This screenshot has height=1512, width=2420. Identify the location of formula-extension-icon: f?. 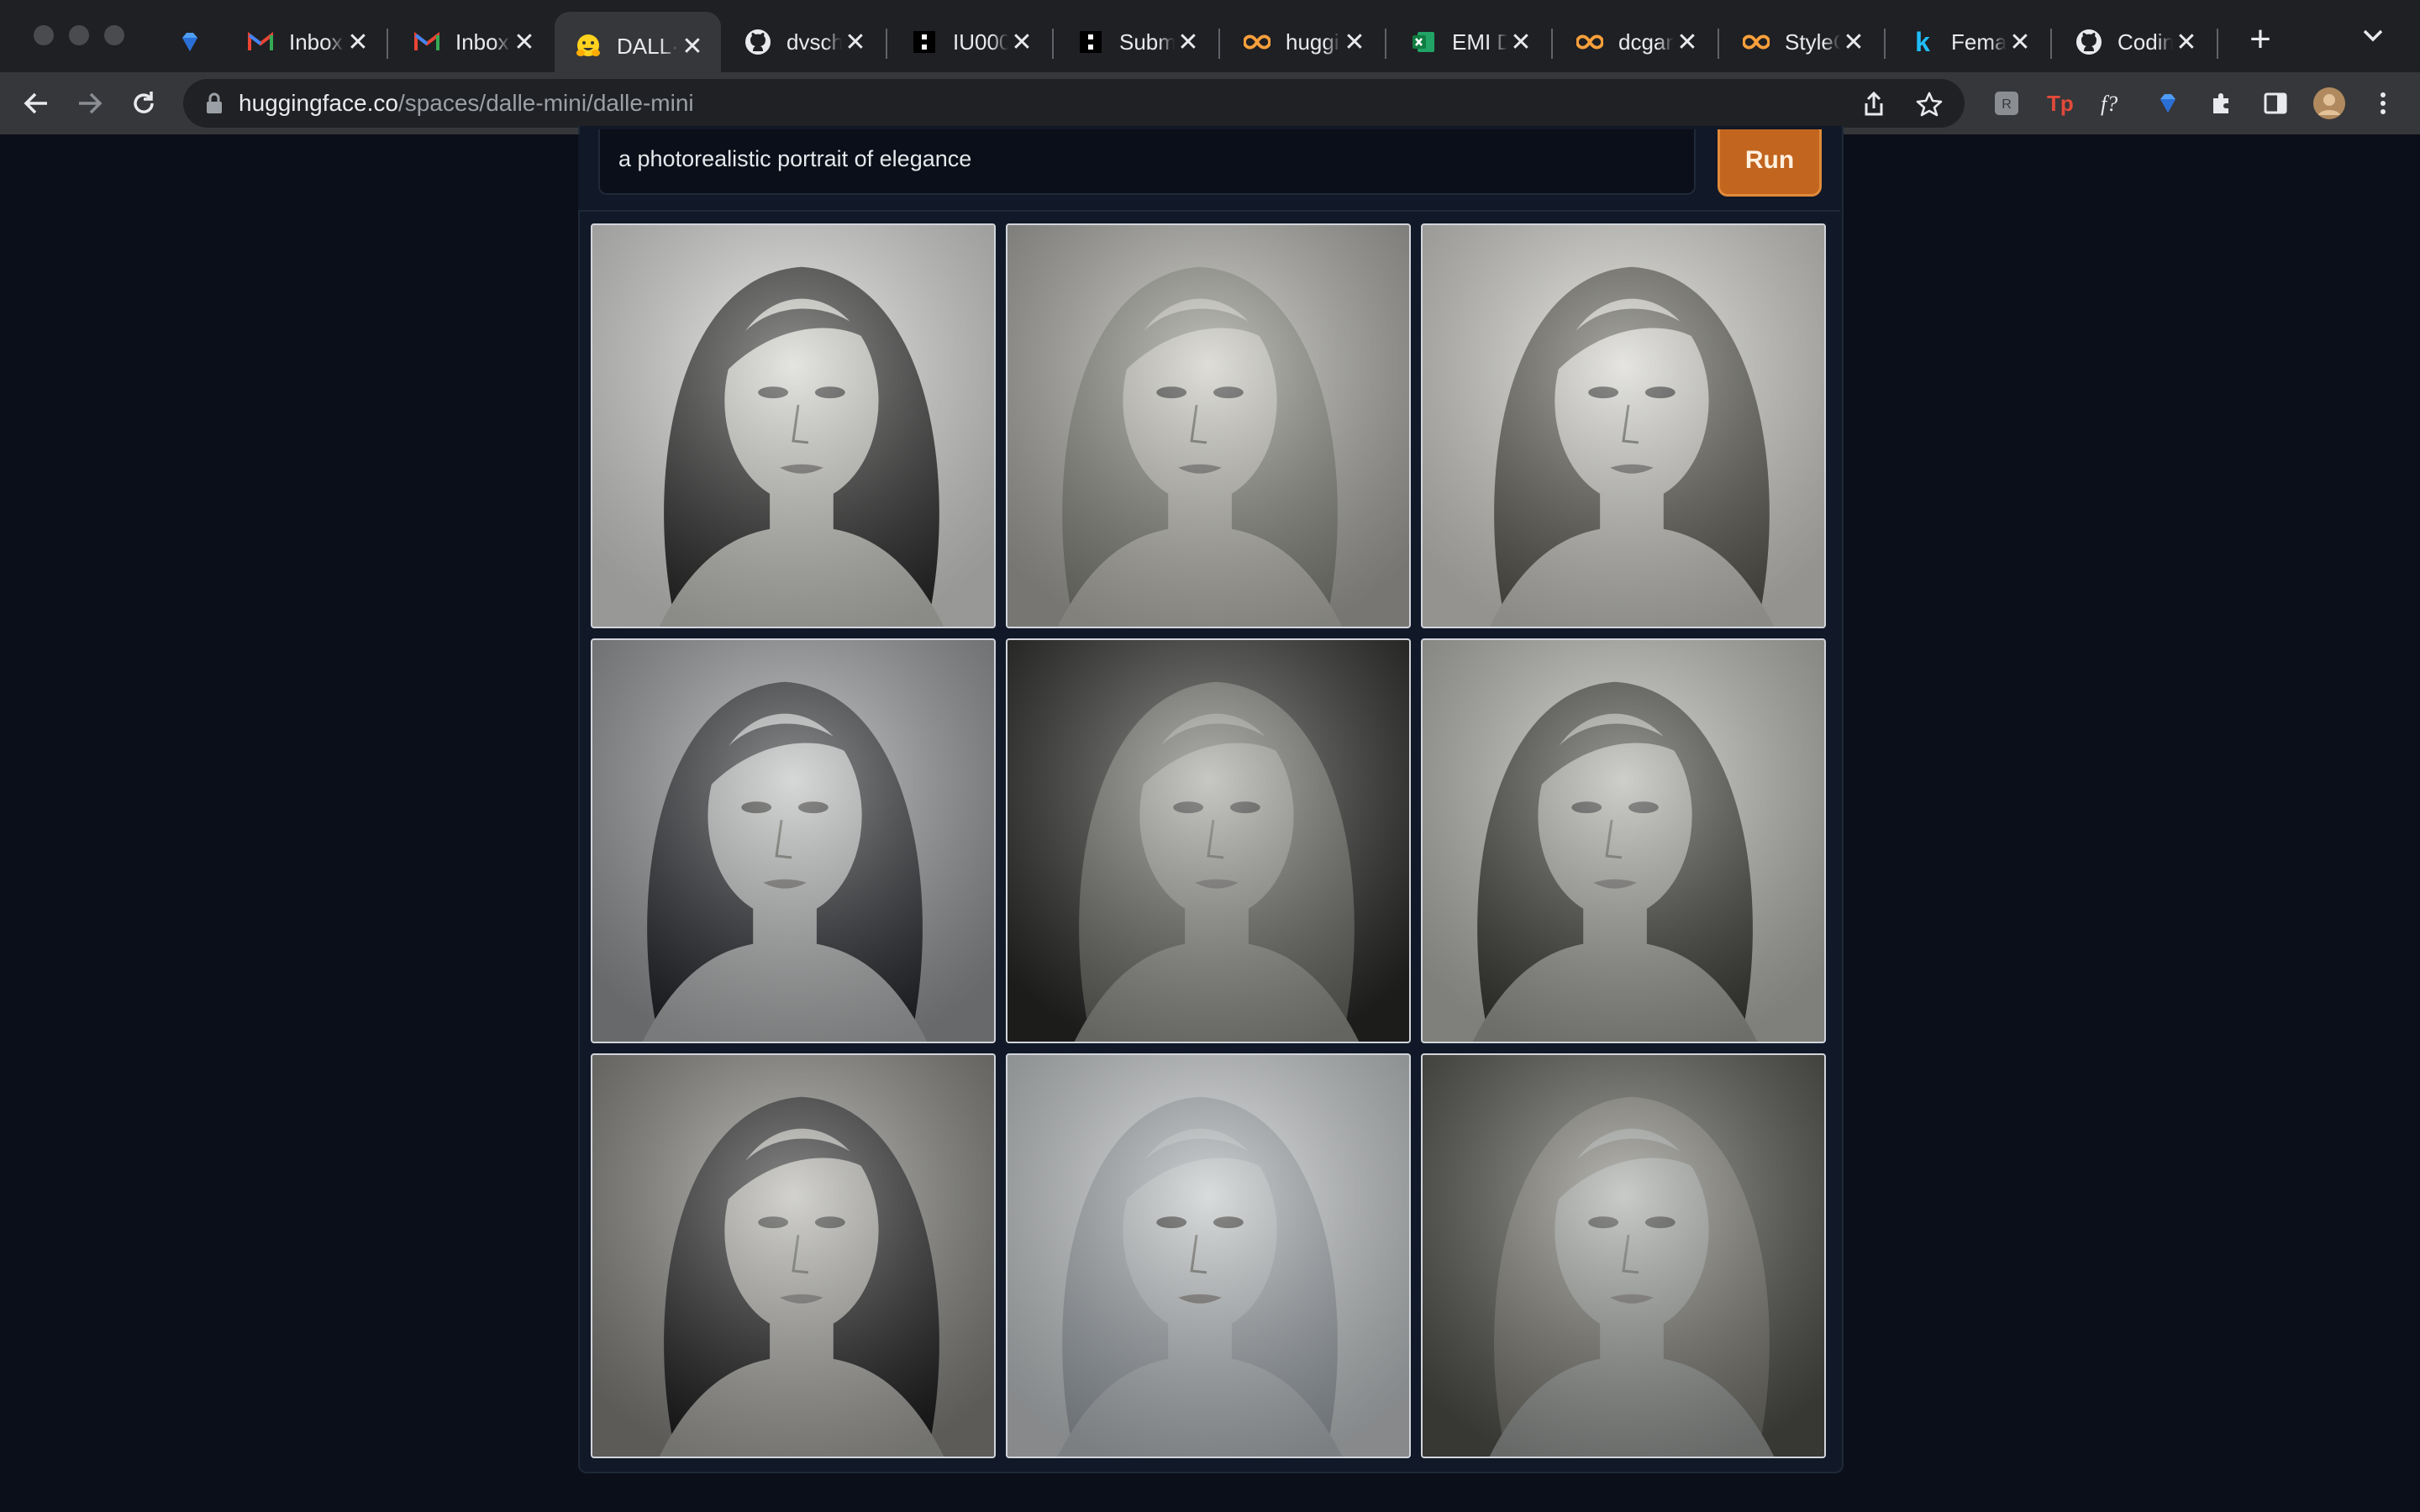
(2114, 103).